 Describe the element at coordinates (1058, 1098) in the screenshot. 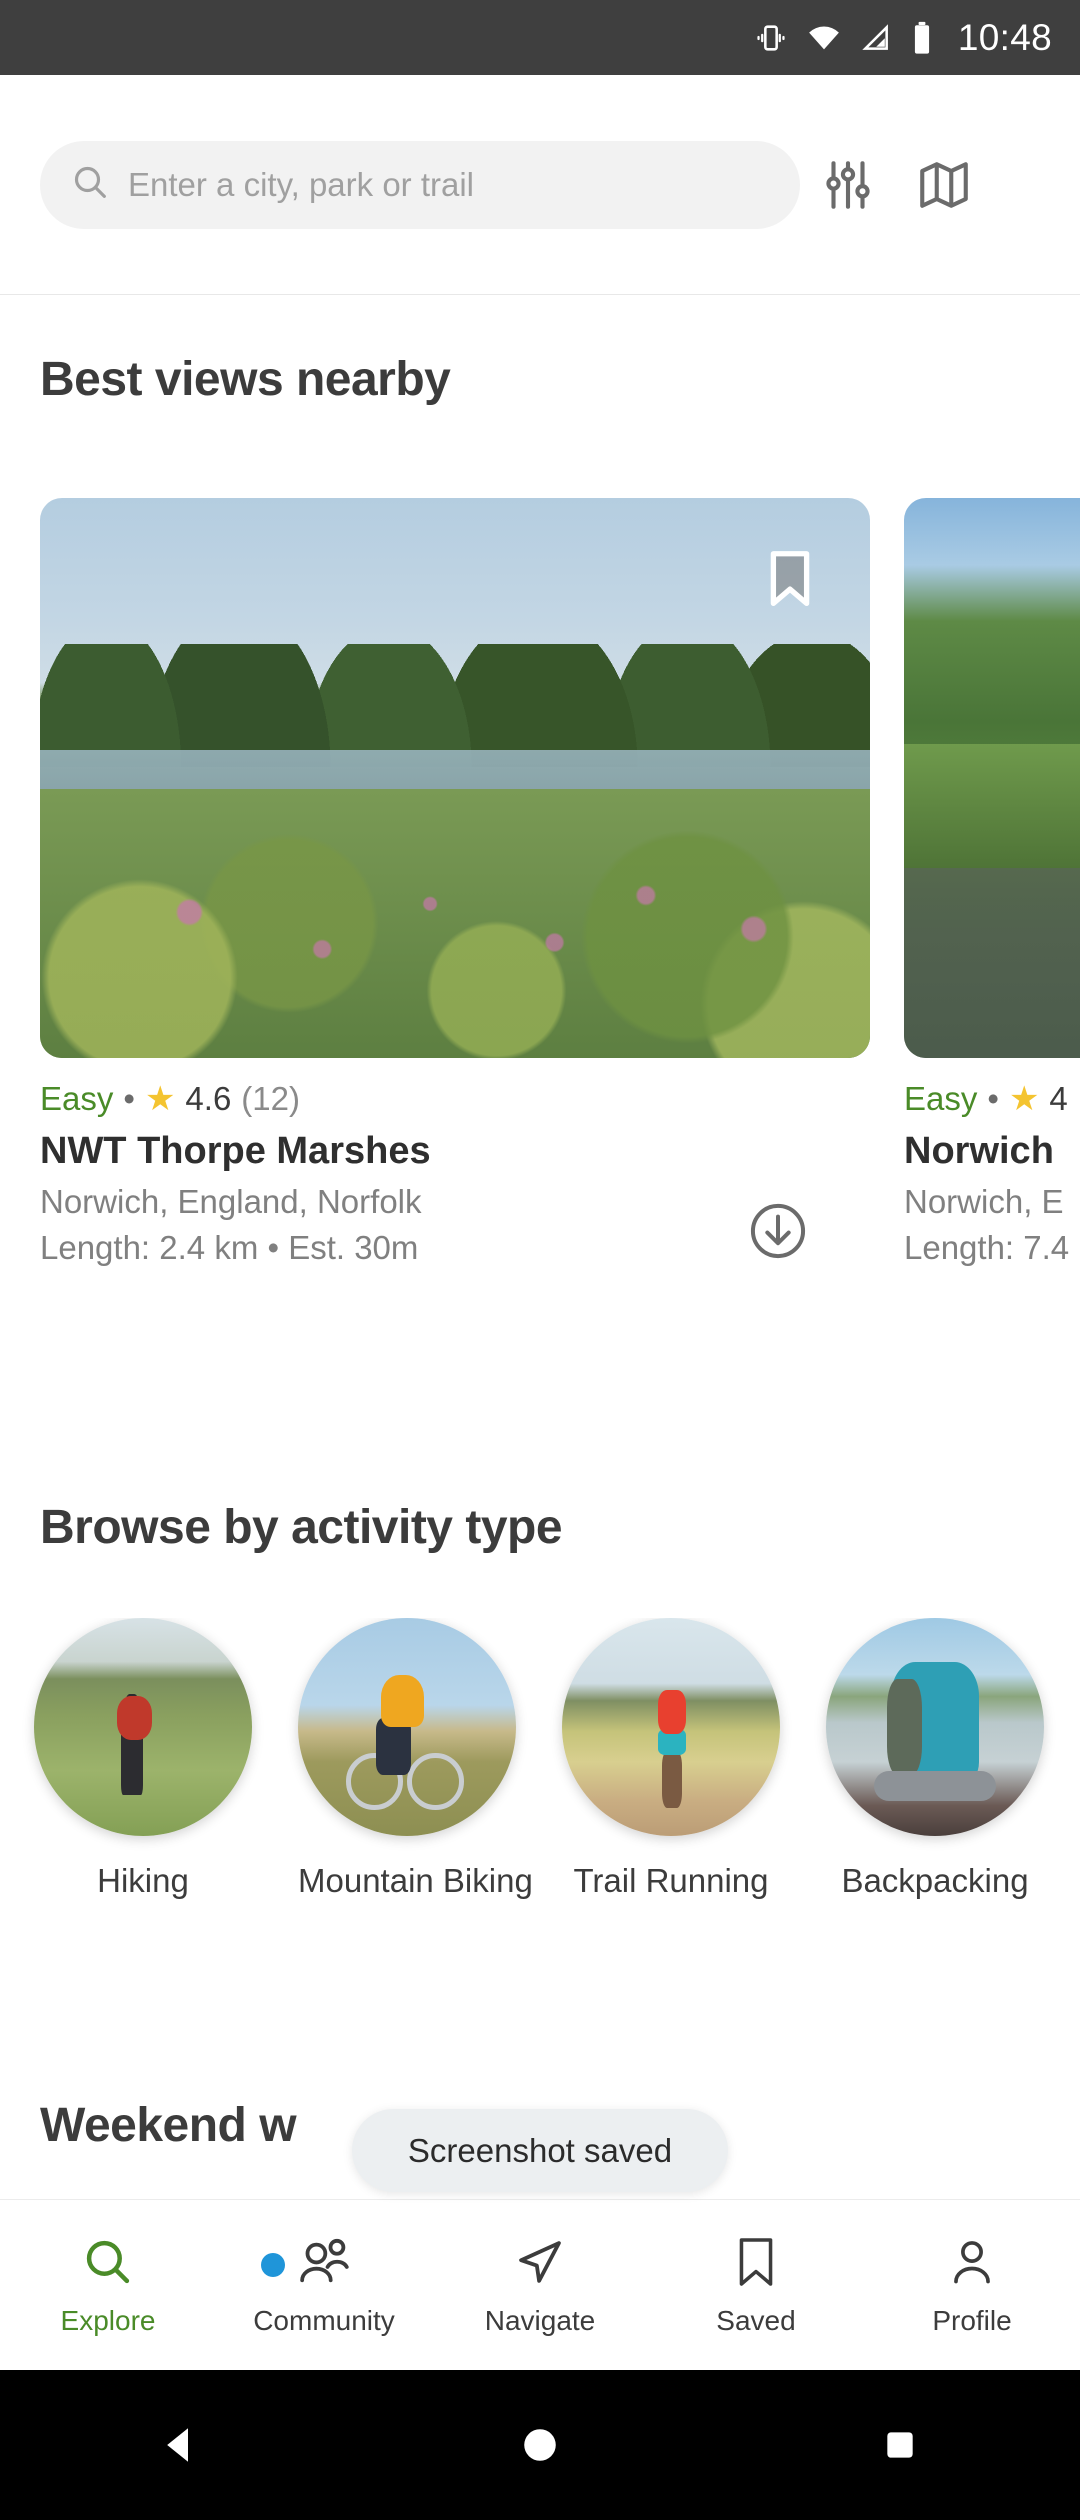

I see `trail-rating-value: 4` at that location.